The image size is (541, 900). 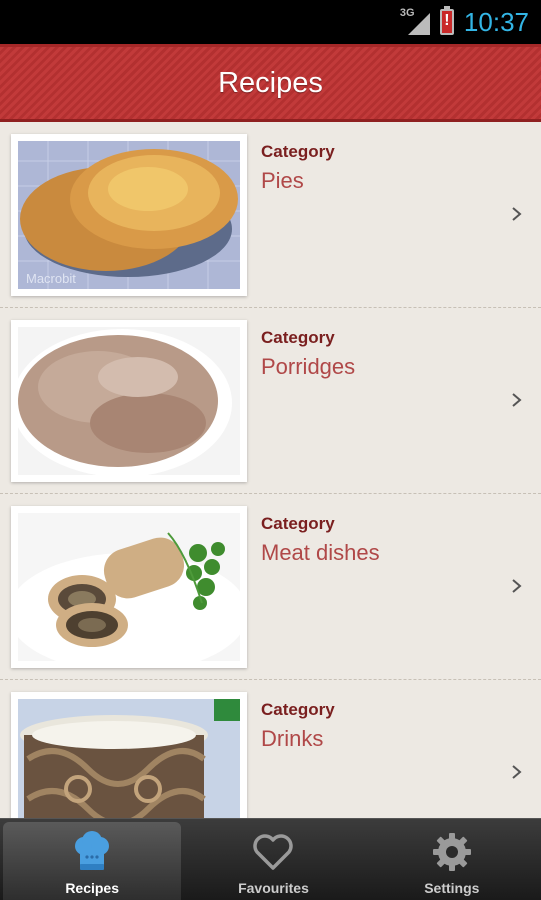 I want to click on signal-icon: 3G, so click(x=415, y=22).